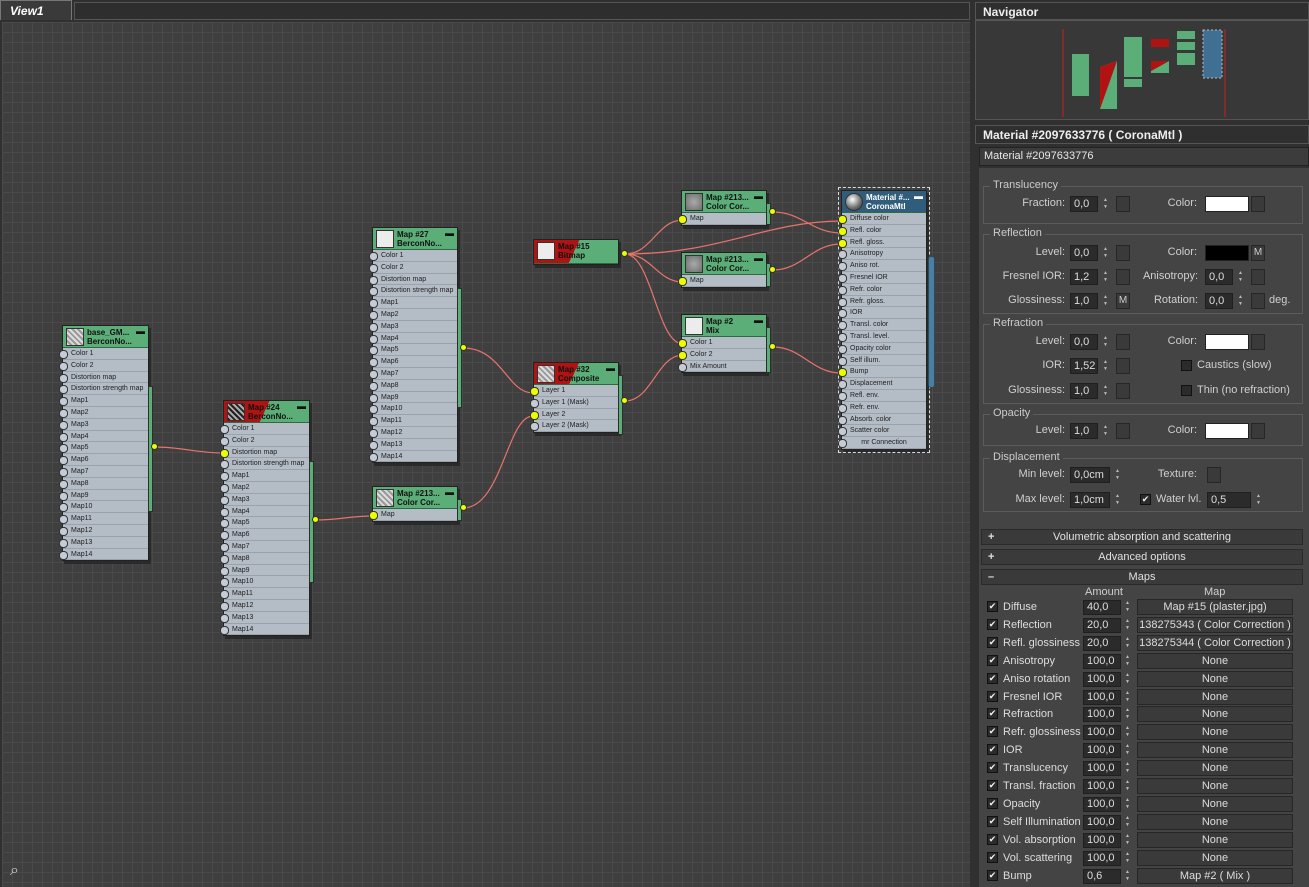 This screenshot has width=1309, height=887. What do you see at coordinates (1186, 390) in the screenshot?
I see `thin-checkbox` at bounding box center [1186, 390].